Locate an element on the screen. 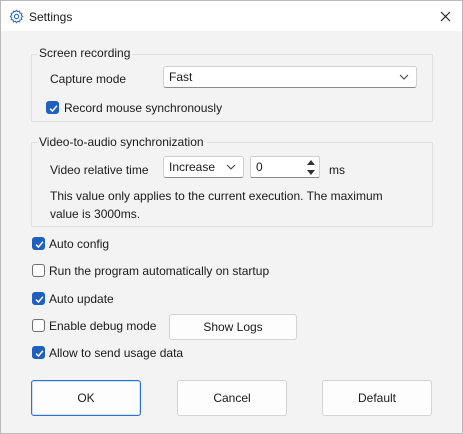 The width and height of the screenshot is (463, 434). default-button: Default is located at coordinates (377, 398).